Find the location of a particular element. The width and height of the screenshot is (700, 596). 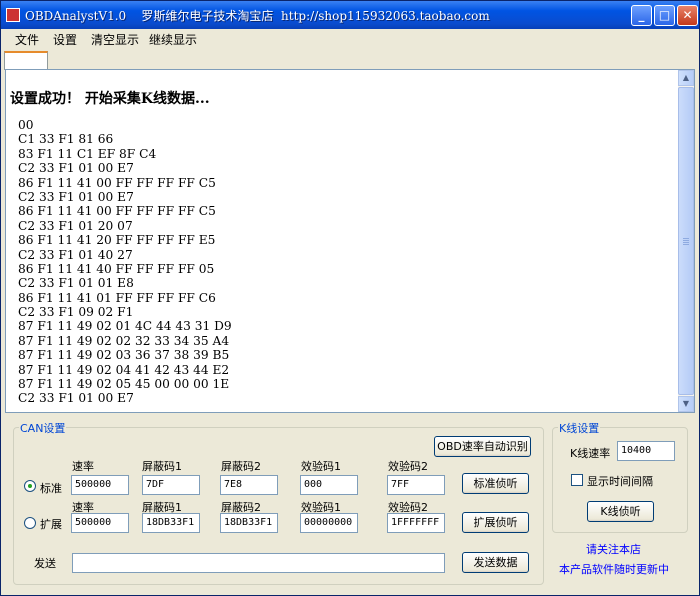

std-mask2-field: 7E8 is located at coordinates (249, 485).